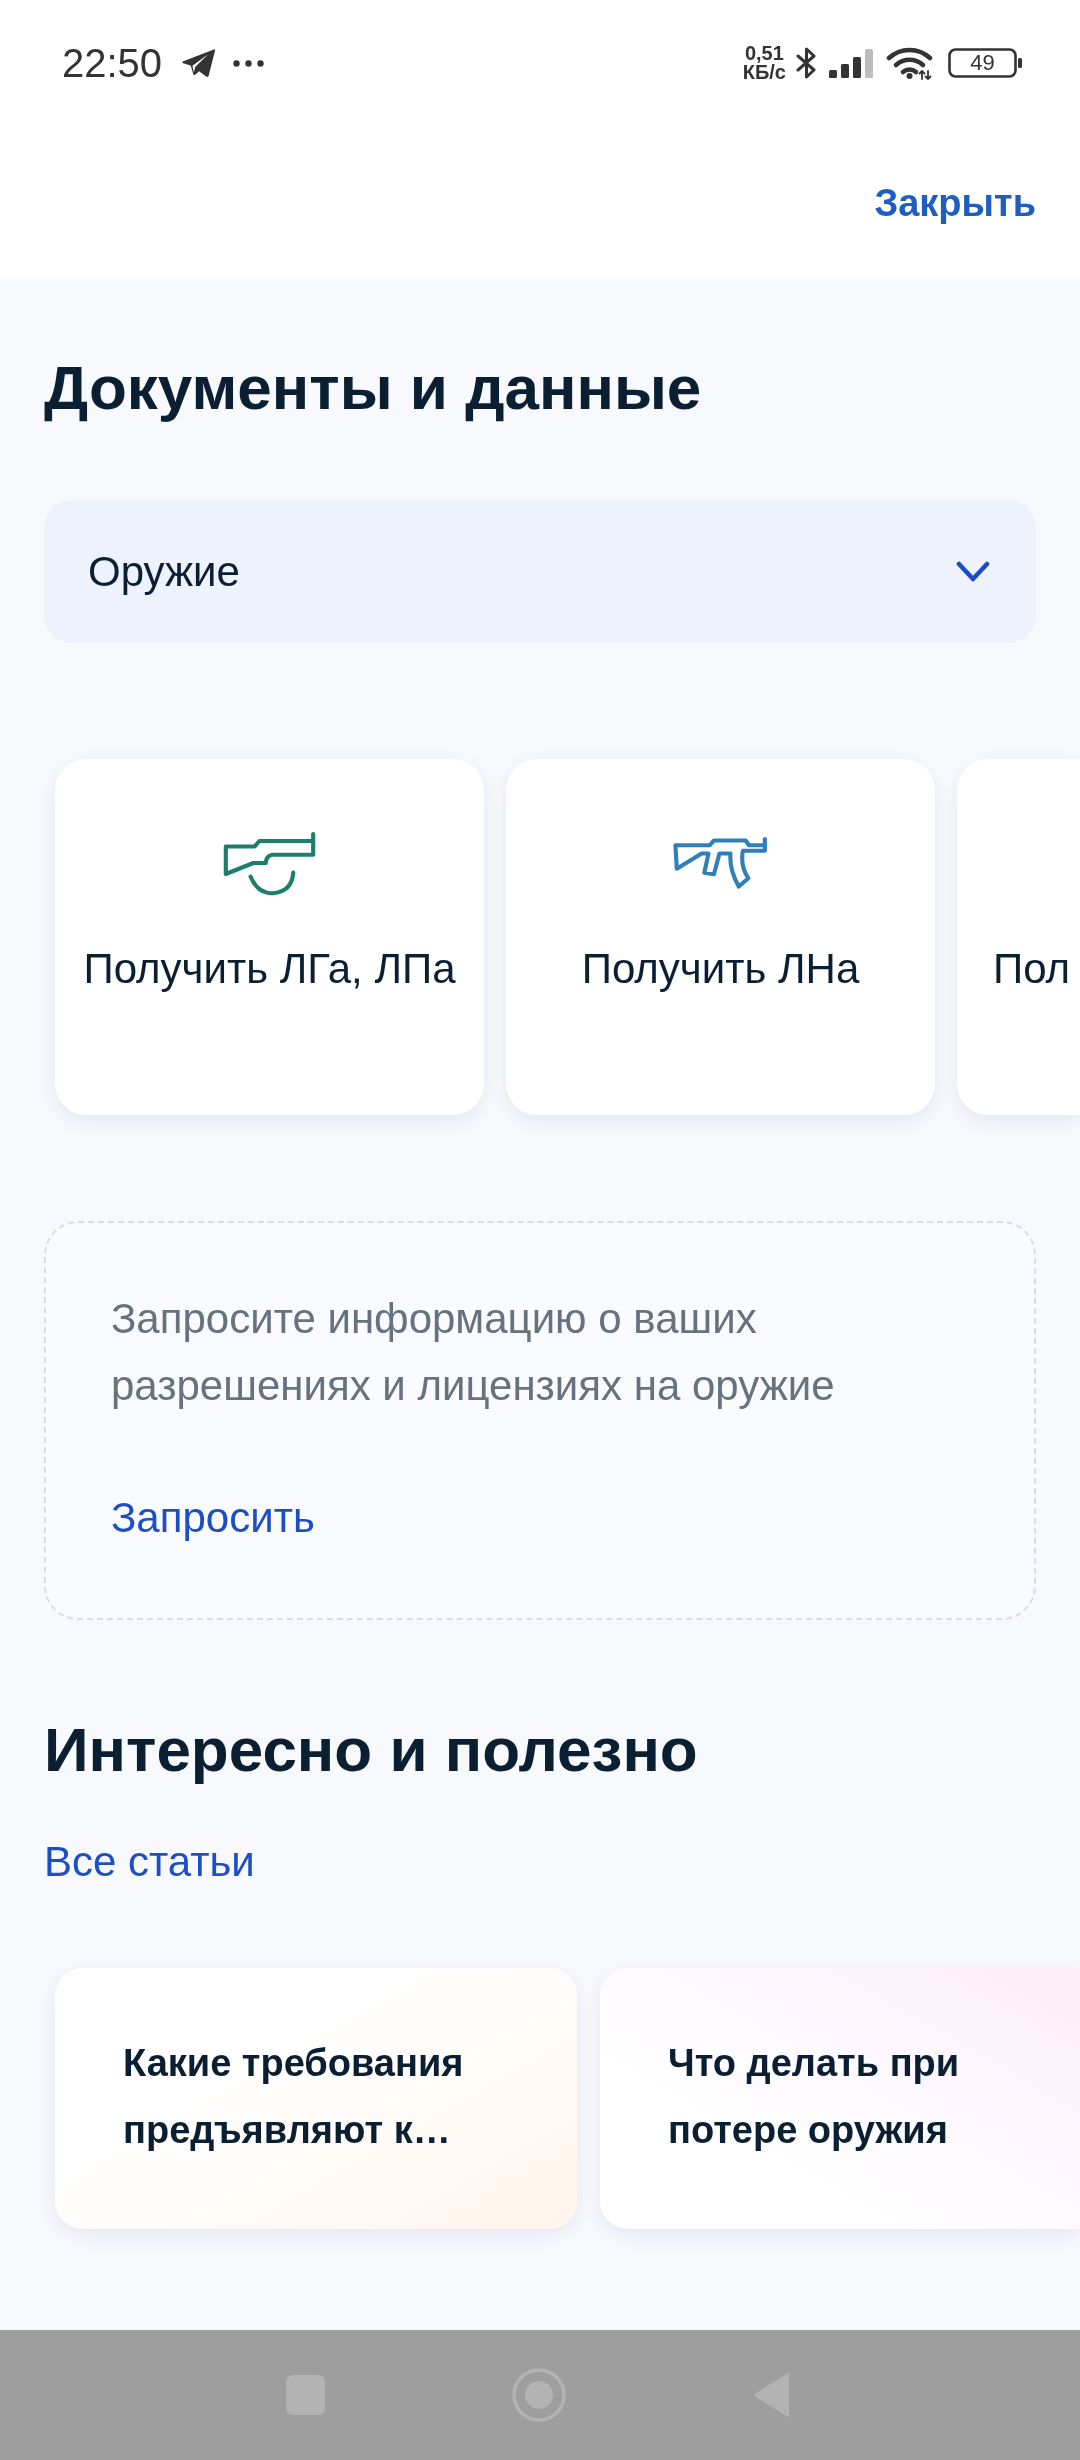  Describe the element at coordinates (720, 937) in the screenshot. I see `service-tile: Получить ЛНа` at that location.